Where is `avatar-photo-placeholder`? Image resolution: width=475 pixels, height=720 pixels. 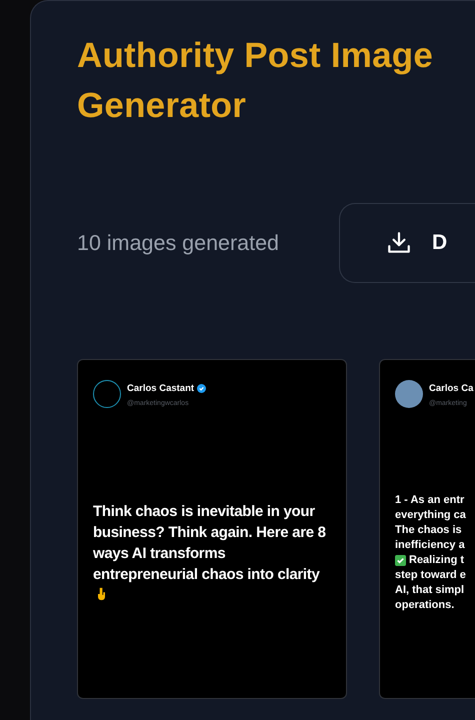
avatar-photo-placeholder is located at coordinates (409, 394).